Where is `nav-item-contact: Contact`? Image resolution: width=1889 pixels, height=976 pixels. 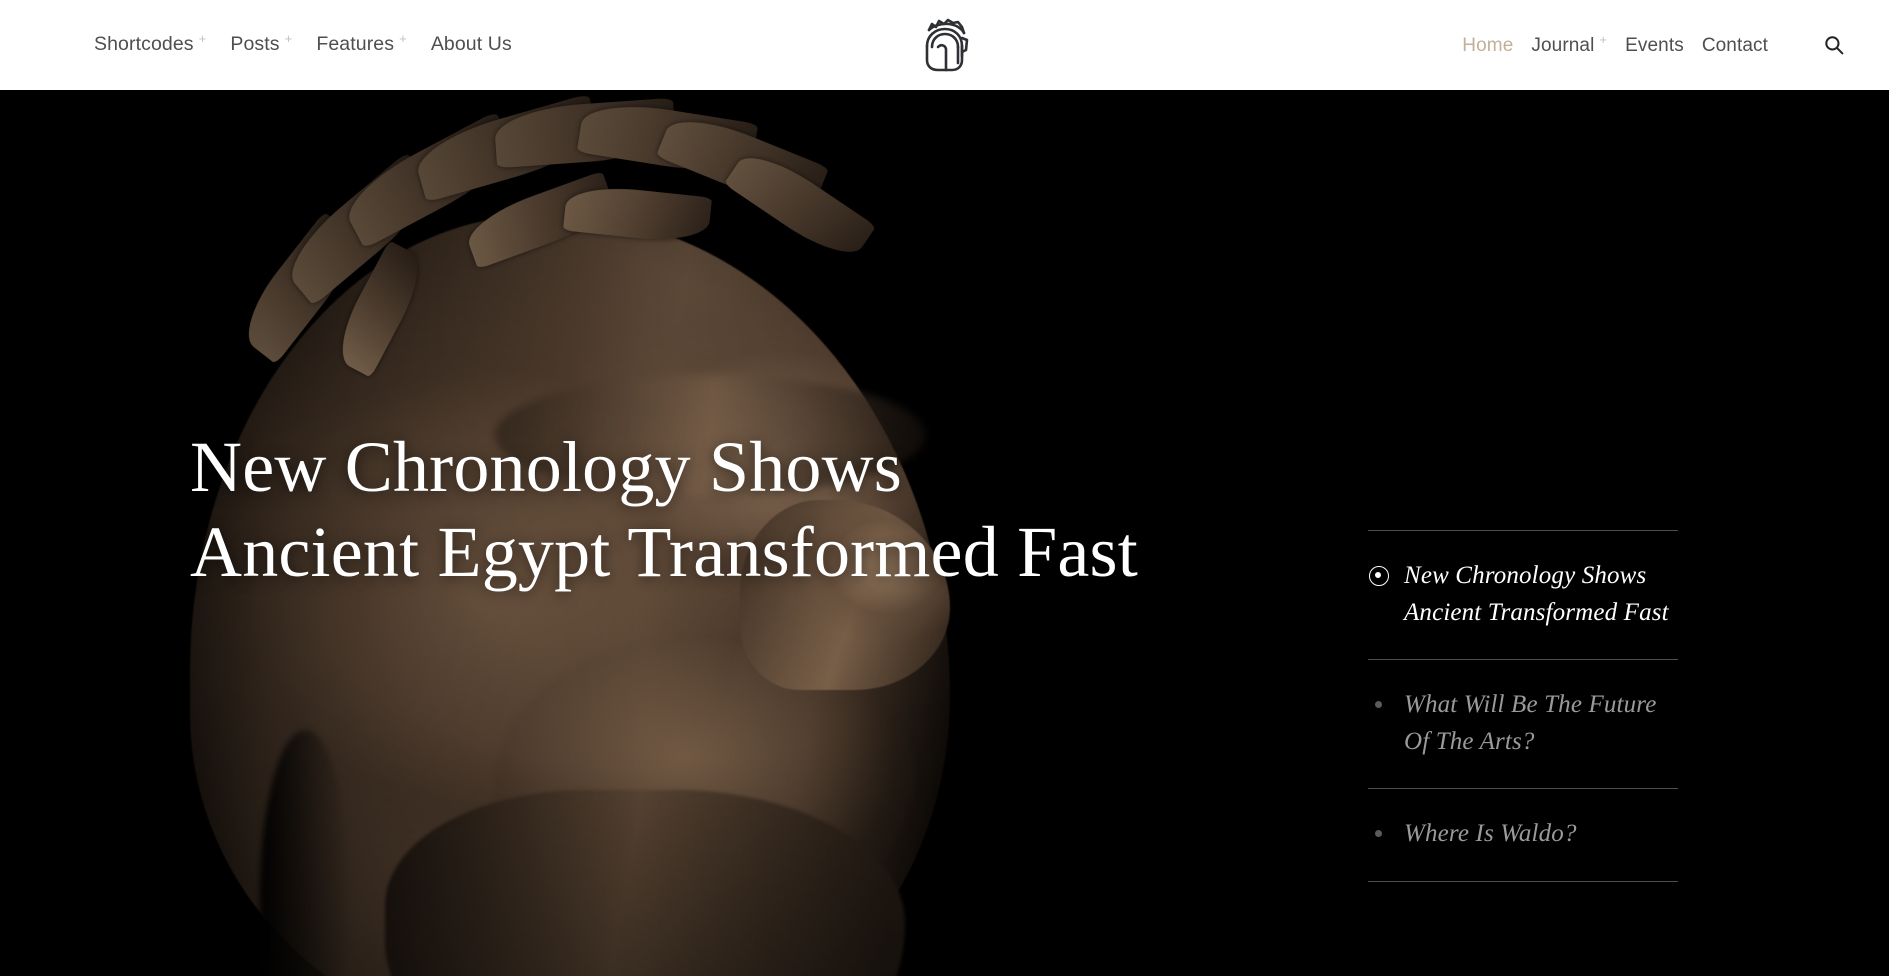 nav-item-contact: Contact is located at coordinates (1735, 45).